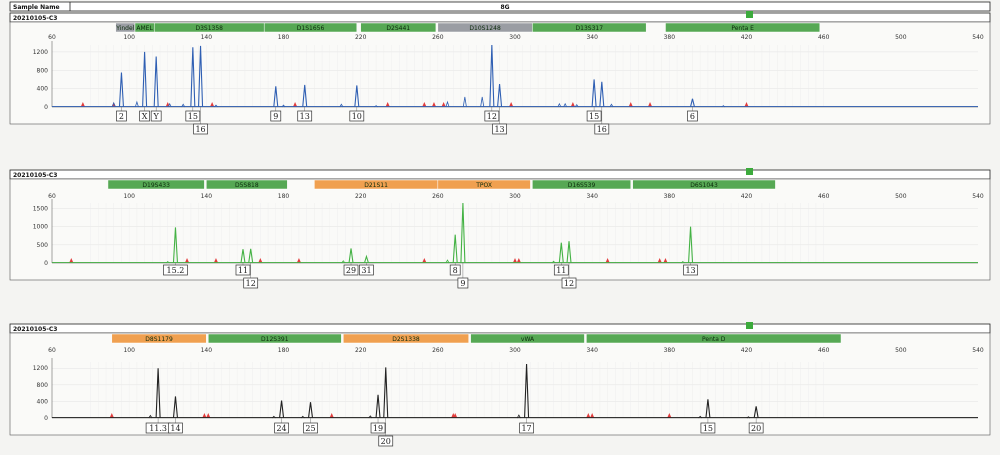  Describe the element at coordinates (376, 185) in the screenshot. I see `marker-label: D21S11` at that location.